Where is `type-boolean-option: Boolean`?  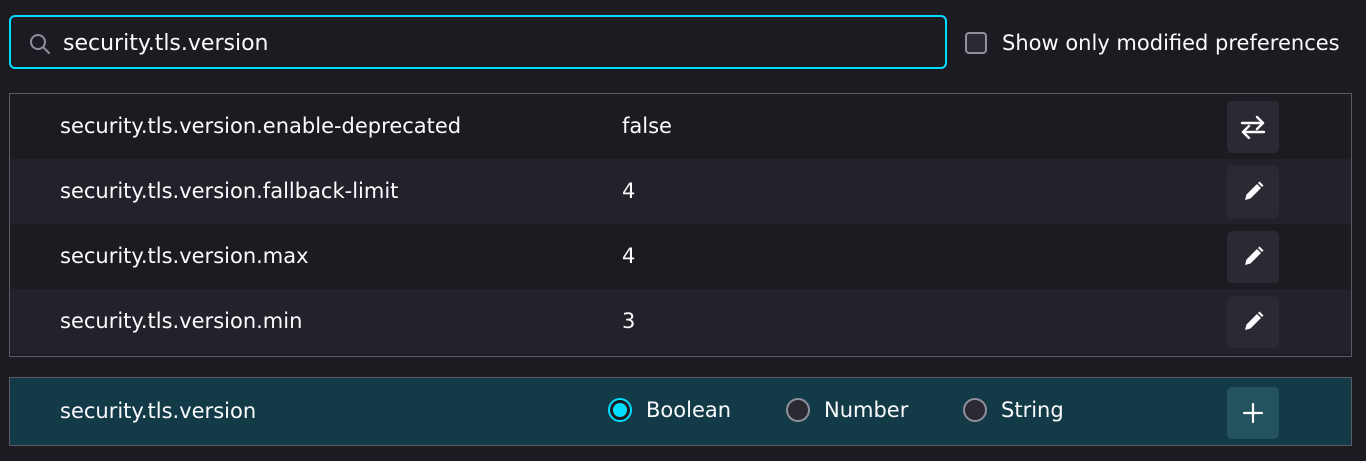
type-boolean-option: Boolean is located at coordinates (669, 410).